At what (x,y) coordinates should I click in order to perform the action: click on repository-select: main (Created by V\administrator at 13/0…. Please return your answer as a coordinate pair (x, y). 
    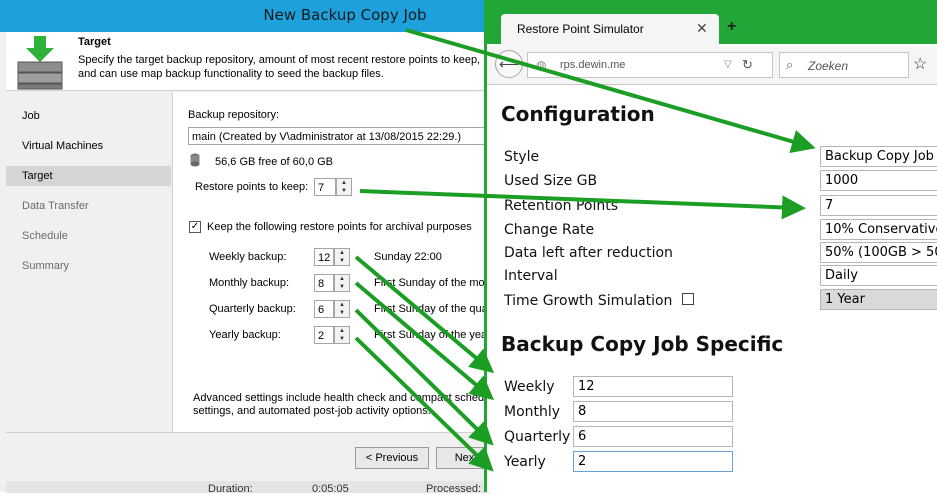
    Looking at the image, I should click on (339, 136).